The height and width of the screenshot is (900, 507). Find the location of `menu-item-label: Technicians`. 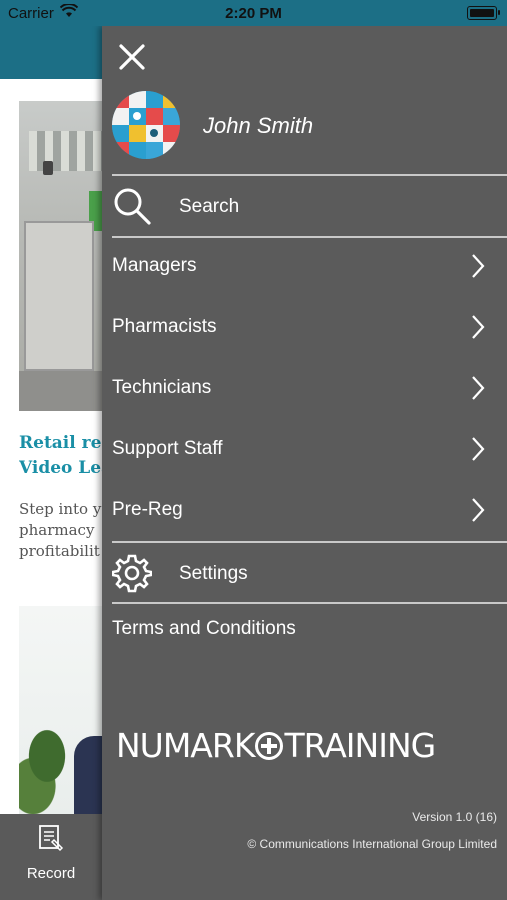

menu-item-label: Technicians is located at coordinates (162, 387).